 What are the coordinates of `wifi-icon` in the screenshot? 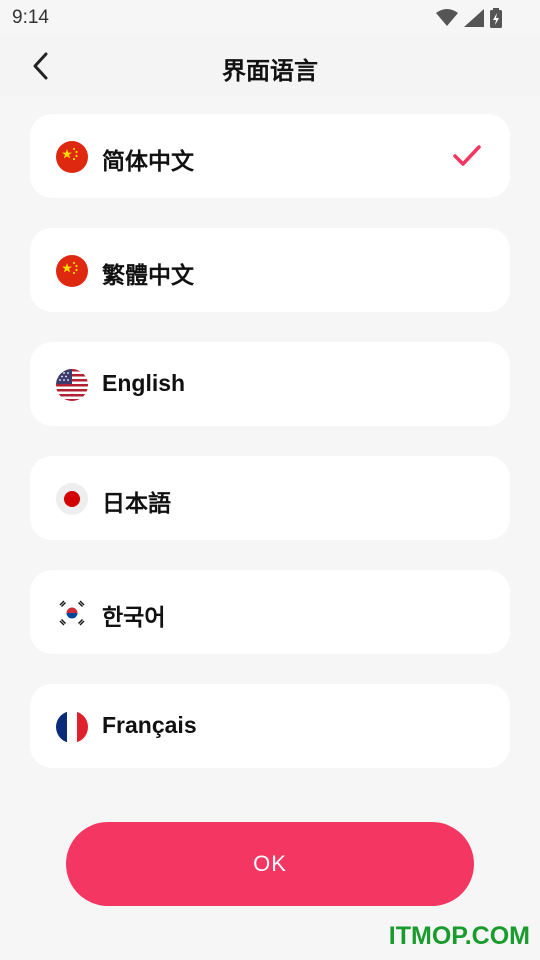 It's located at (447, 18).